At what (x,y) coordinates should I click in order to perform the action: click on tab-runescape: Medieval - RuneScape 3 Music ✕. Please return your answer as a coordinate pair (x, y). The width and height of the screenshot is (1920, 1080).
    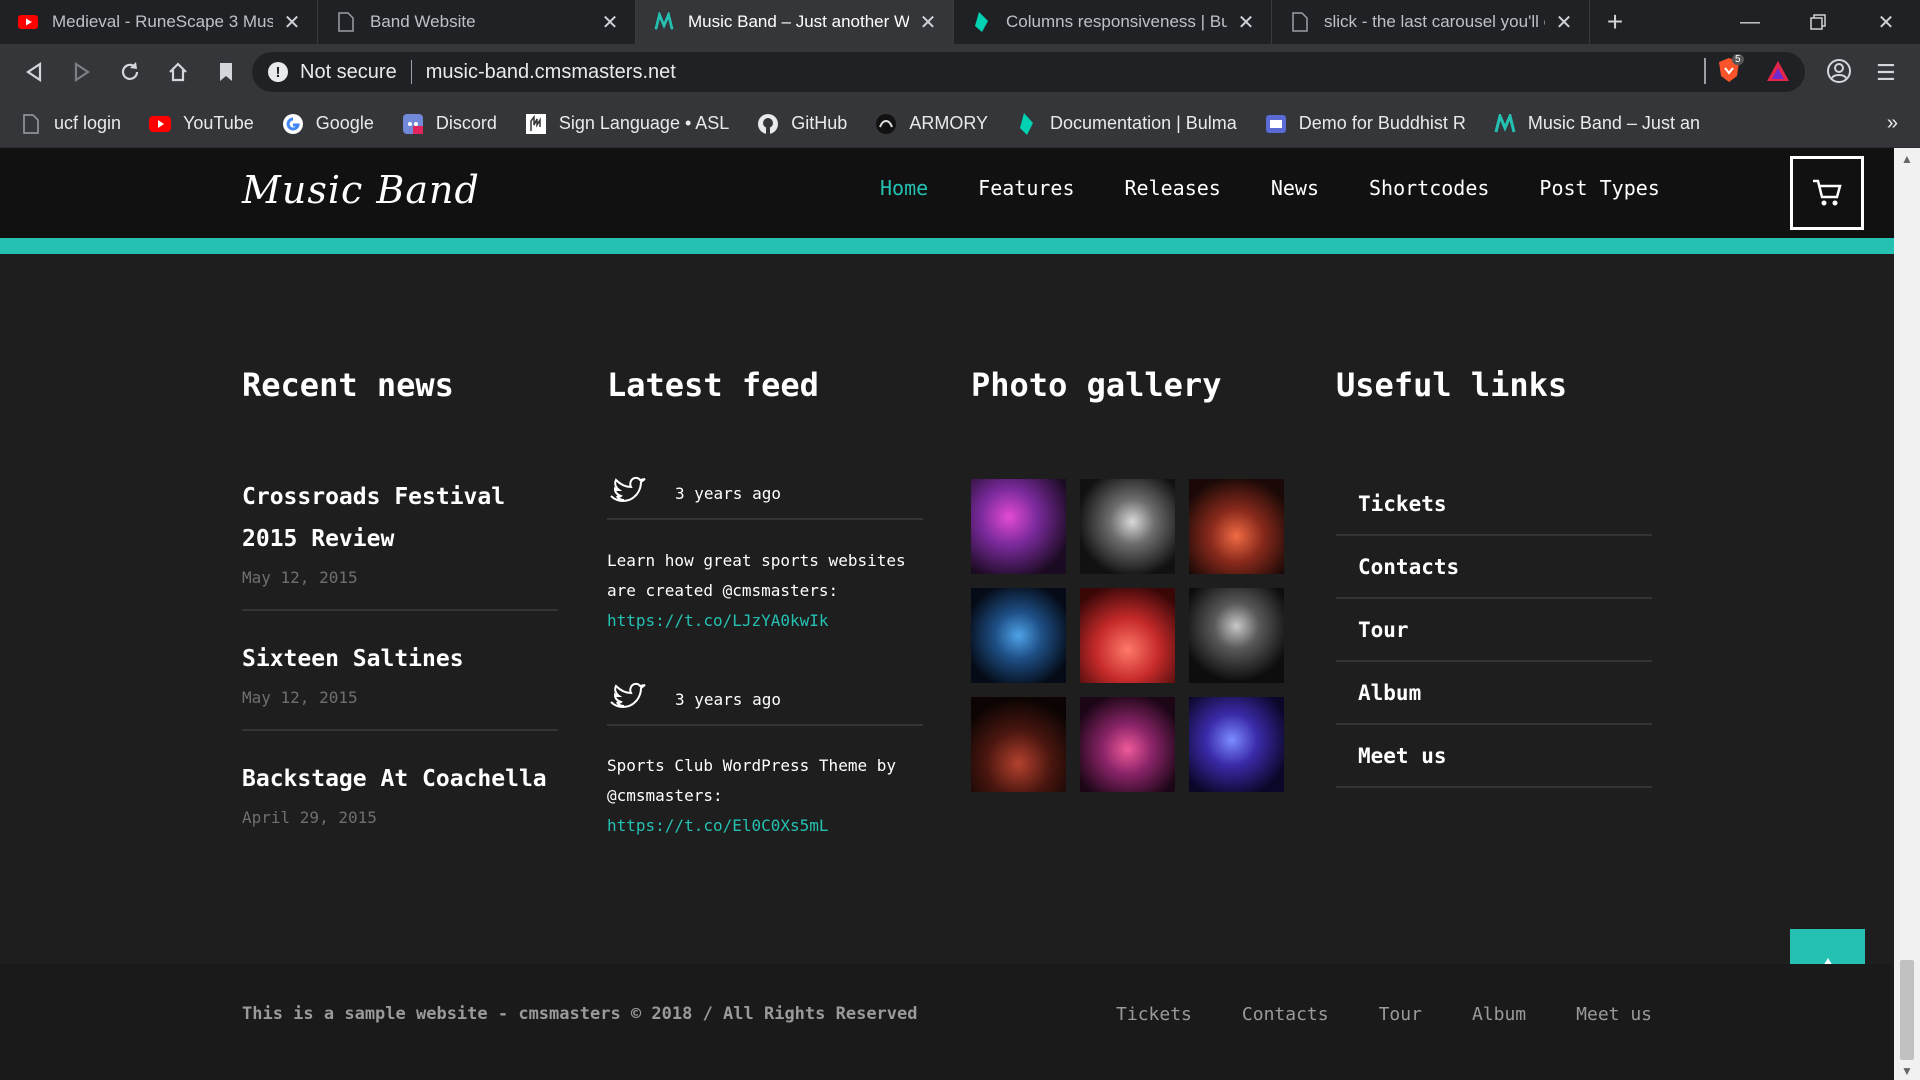
    Looking at the image, I should click on (159, 22).